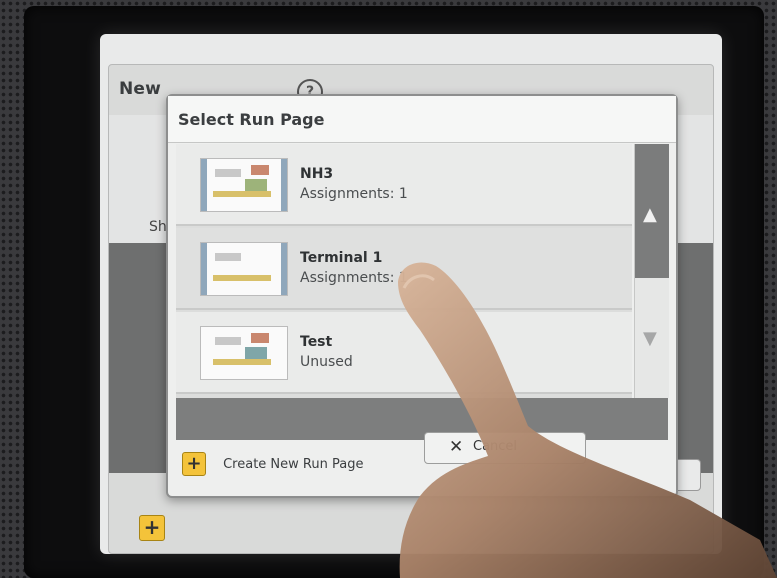 The image size is (777, 578). Describe the element at coordinates (158, 227) in the screenshot. I see `background-side-label: Sh` at that location.